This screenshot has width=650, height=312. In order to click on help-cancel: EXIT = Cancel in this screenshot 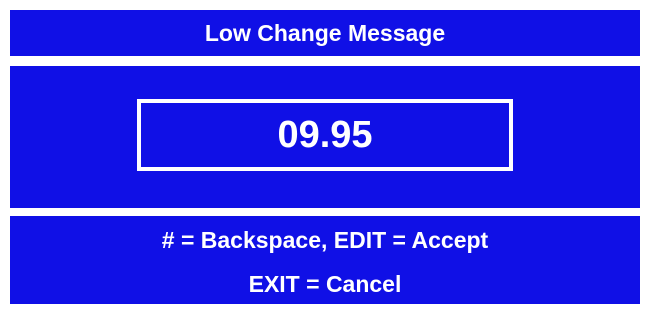, I will do `click(325, 284)`.